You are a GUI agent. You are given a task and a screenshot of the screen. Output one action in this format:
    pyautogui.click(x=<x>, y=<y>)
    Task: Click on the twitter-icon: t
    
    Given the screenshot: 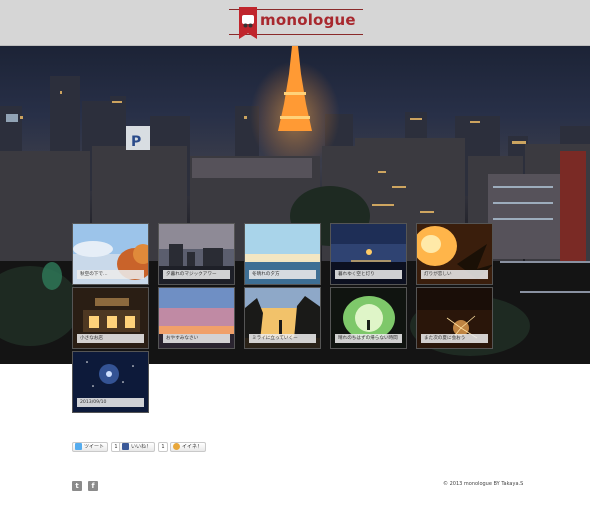 What is the action you would take?
    pyautogui.click(x=77, y=486)
    